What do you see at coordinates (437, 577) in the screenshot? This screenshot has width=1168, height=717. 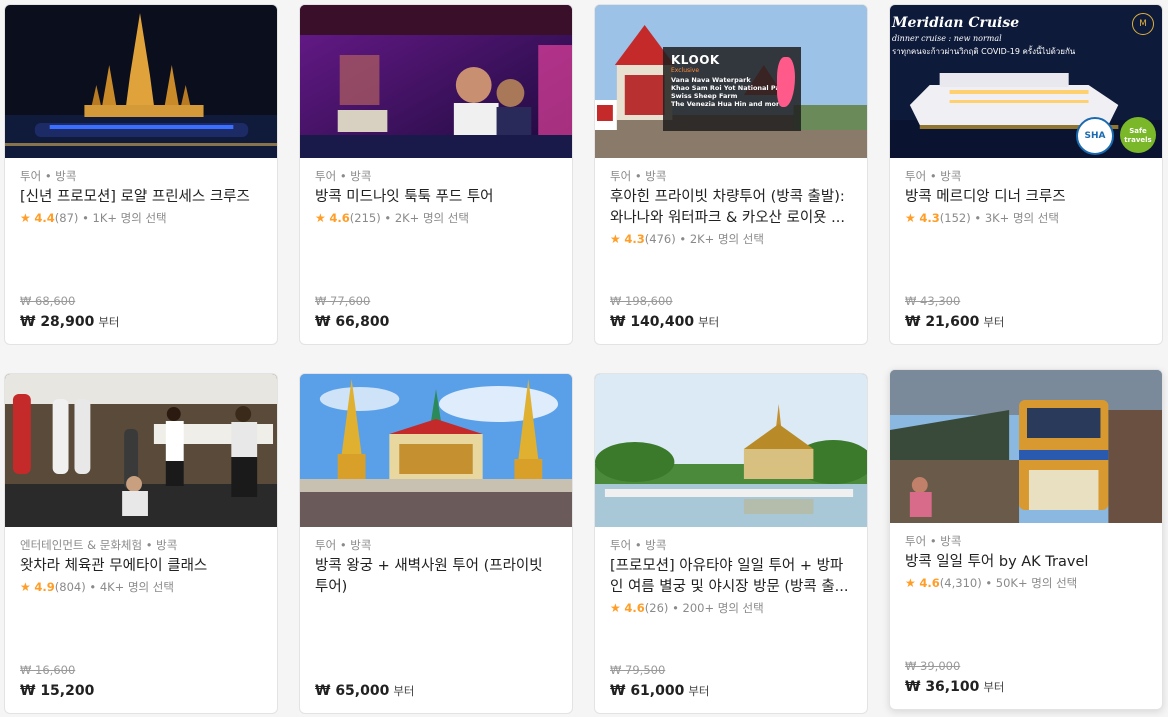 I see `card-title: 방콕 왕궁 + 새벽사원 투어 (프라이빗 투어)` at bounding box center [437, 577].